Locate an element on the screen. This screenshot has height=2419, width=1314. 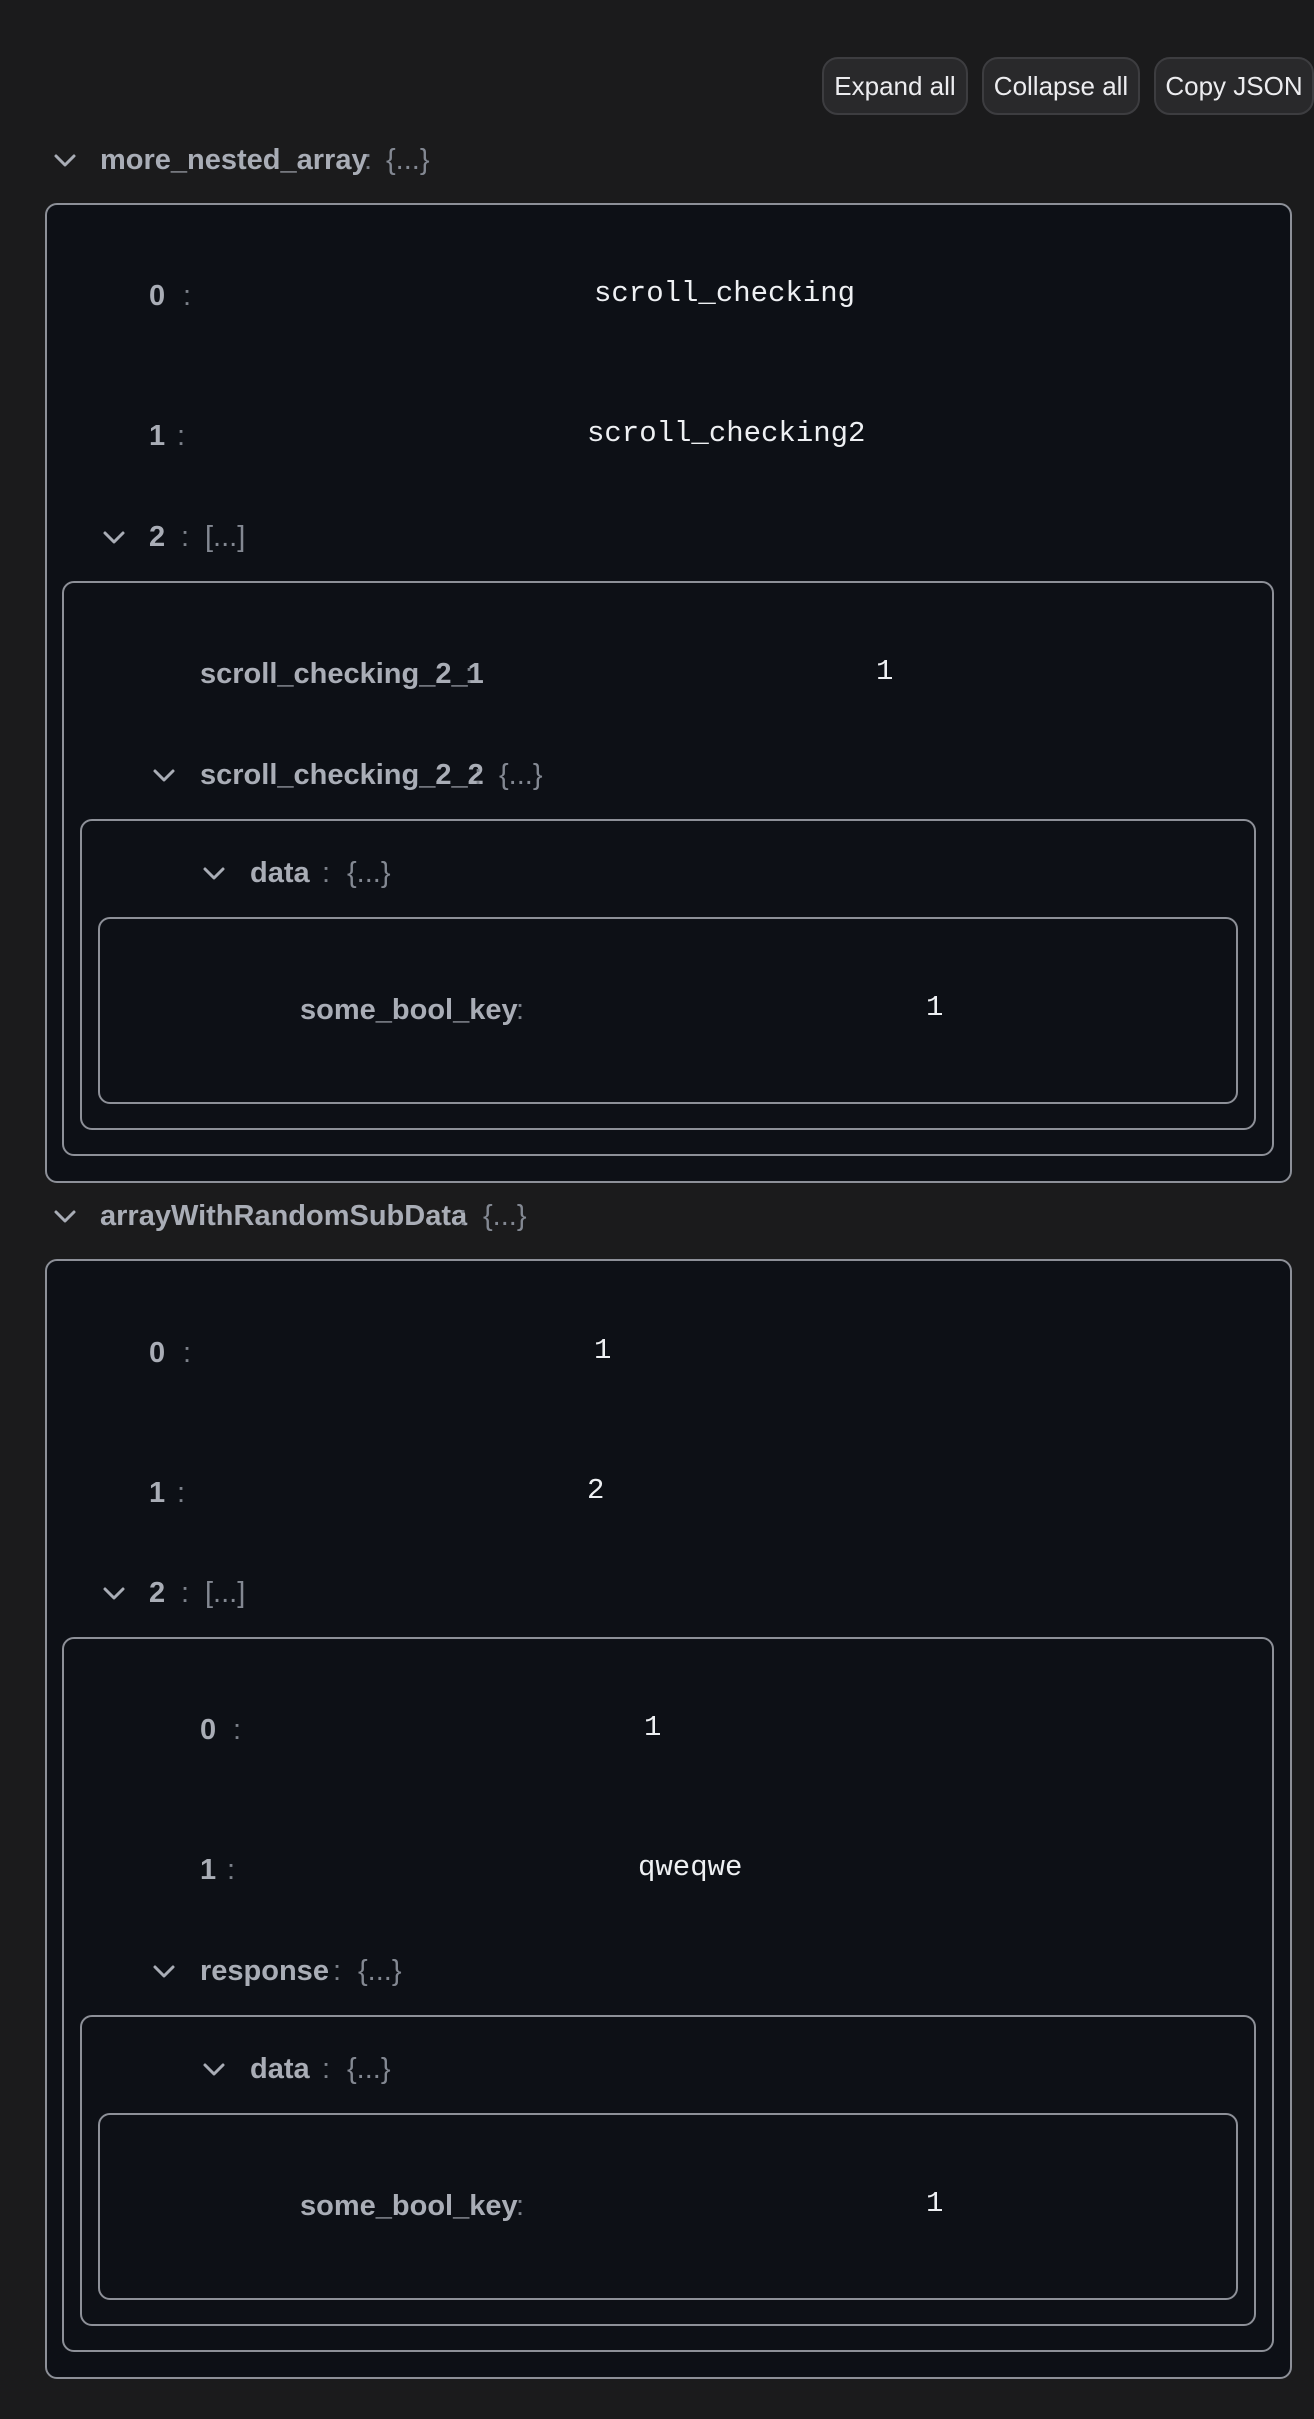
item-value: scroll_checking is located at coordinates (725, 293).